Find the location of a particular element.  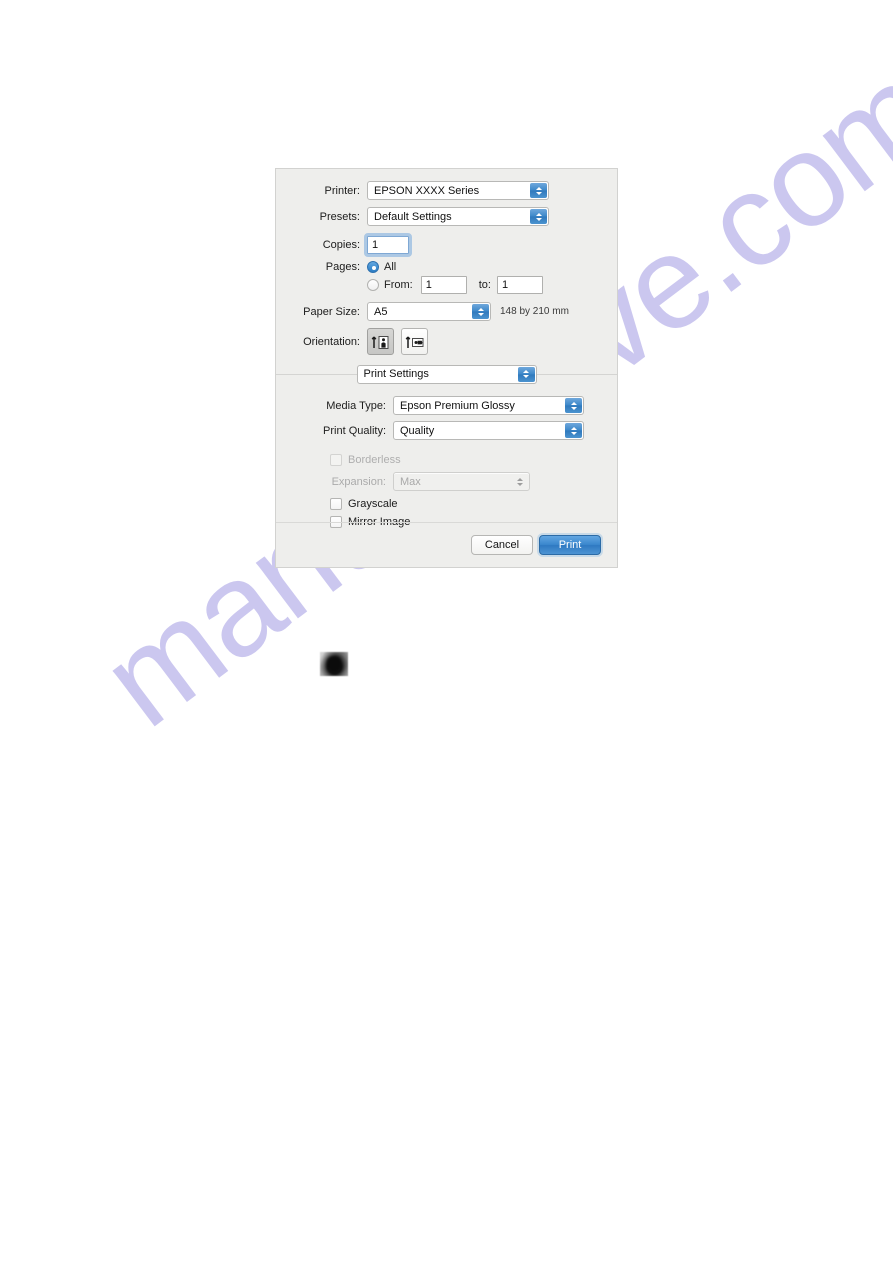

copies-row: Copies: 1 is located at coordinates (446, 245).